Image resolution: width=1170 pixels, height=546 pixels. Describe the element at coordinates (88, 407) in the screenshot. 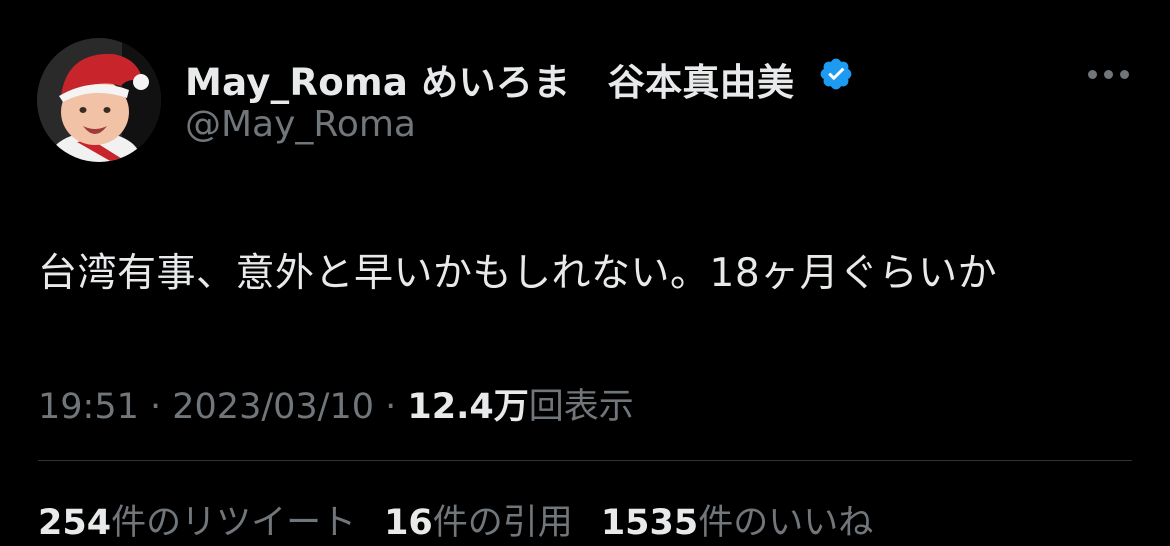

I see `tweet-time: 19:51` at that location.